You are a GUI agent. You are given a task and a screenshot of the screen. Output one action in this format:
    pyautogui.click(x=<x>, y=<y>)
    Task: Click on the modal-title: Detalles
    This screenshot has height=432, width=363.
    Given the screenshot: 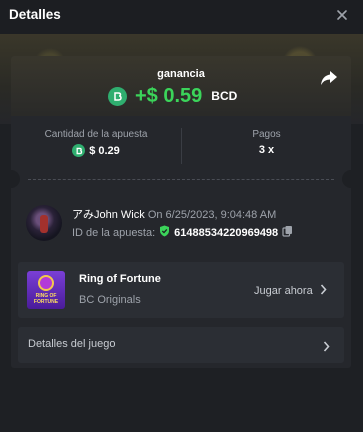 What is the action you would take?
    pyautogui.click(x=35, y=14)
    